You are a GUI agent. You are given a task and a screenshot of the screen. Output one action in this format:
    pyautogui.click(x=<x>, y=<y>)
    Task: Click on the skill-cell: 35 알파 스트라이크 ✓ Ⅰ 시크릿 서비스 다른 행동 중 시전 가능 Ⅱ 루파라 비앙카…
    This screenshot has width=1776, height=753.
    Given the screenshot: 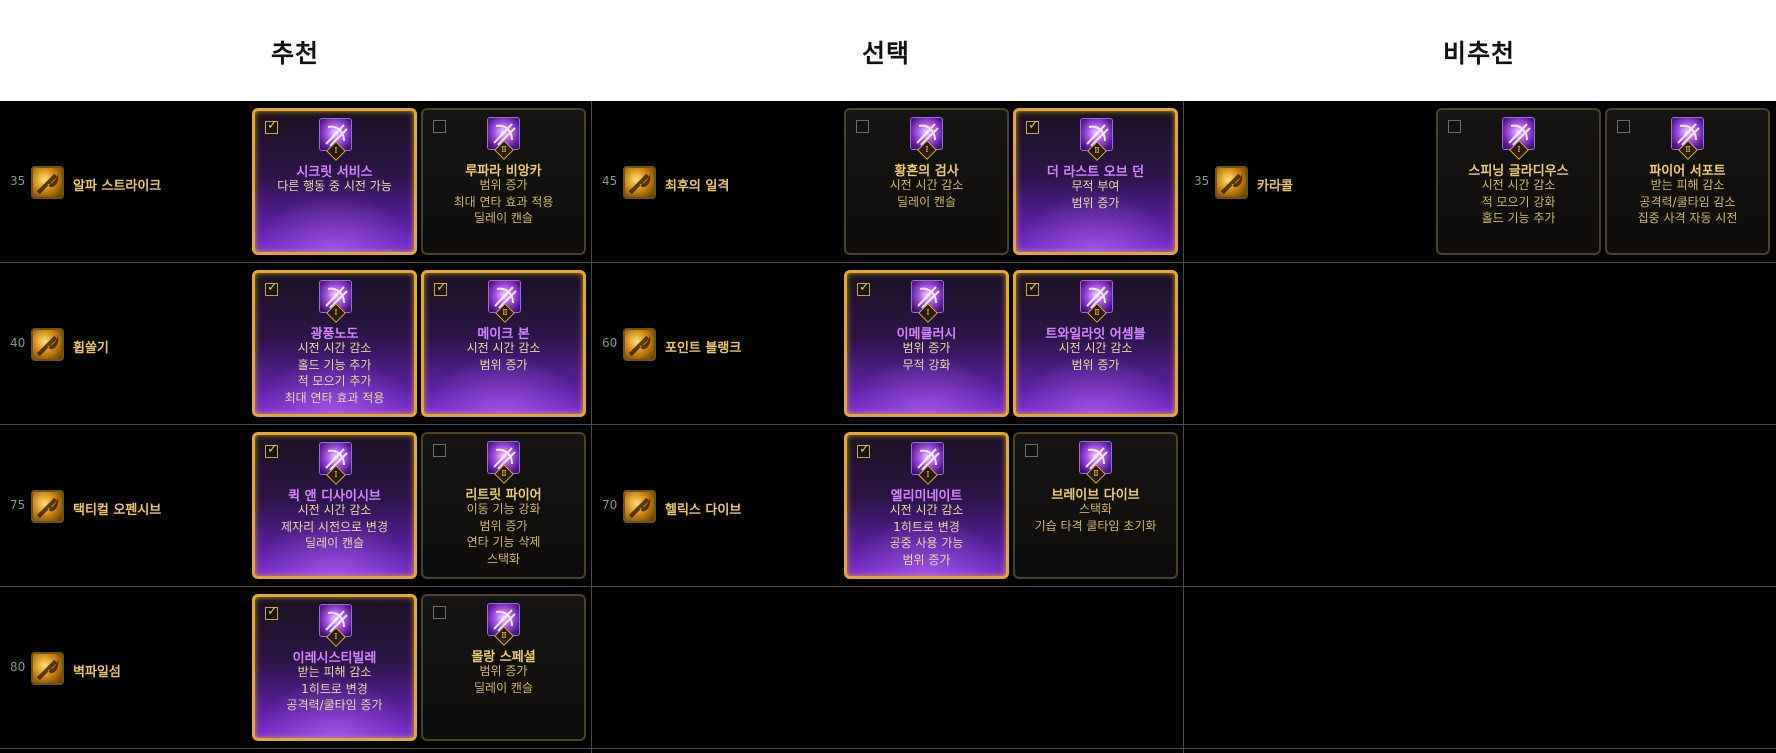 What is the action you would take?
    pyautogui.click(x=295, y=182)
    